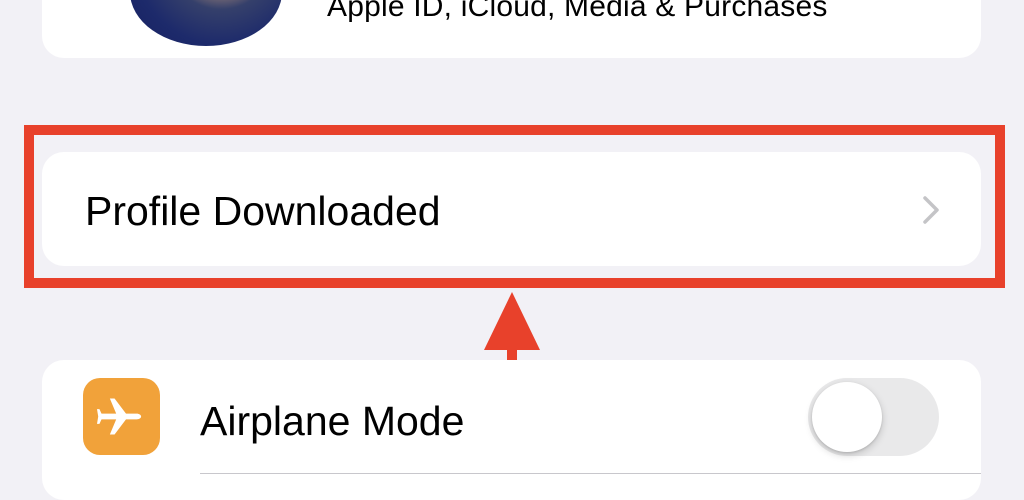  I want to click on airplane-mode-toggle, so click(873, 417).